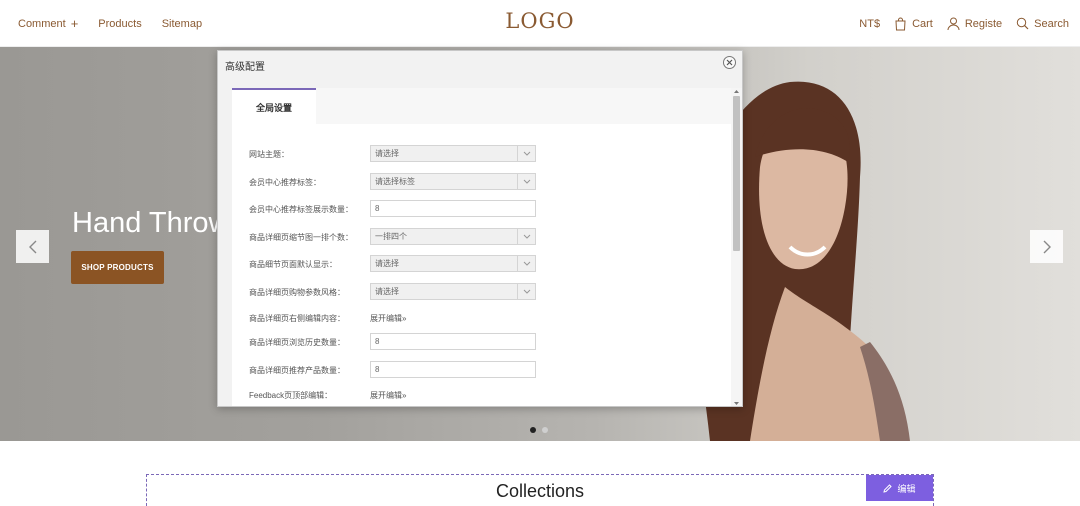 The width and height of the screenshot is (1080, 506). What do you see at coordinates (297, 292) in the screenshot?
I see `form-label: 商品详细页购物参数风格：` at bounding box center [297, 292].